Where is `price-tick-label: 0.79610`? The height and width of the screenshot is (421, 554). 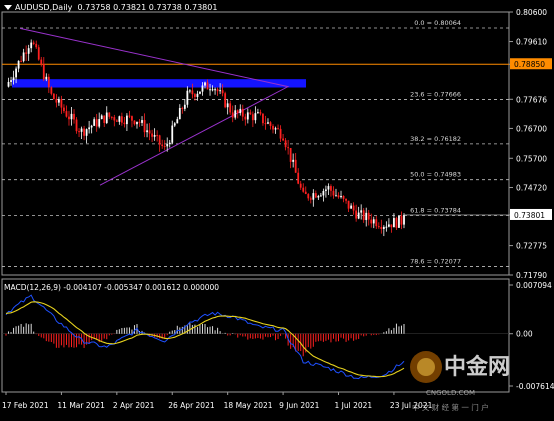 price-tick-label: 0.79610 is located at coordinates (531, 42).